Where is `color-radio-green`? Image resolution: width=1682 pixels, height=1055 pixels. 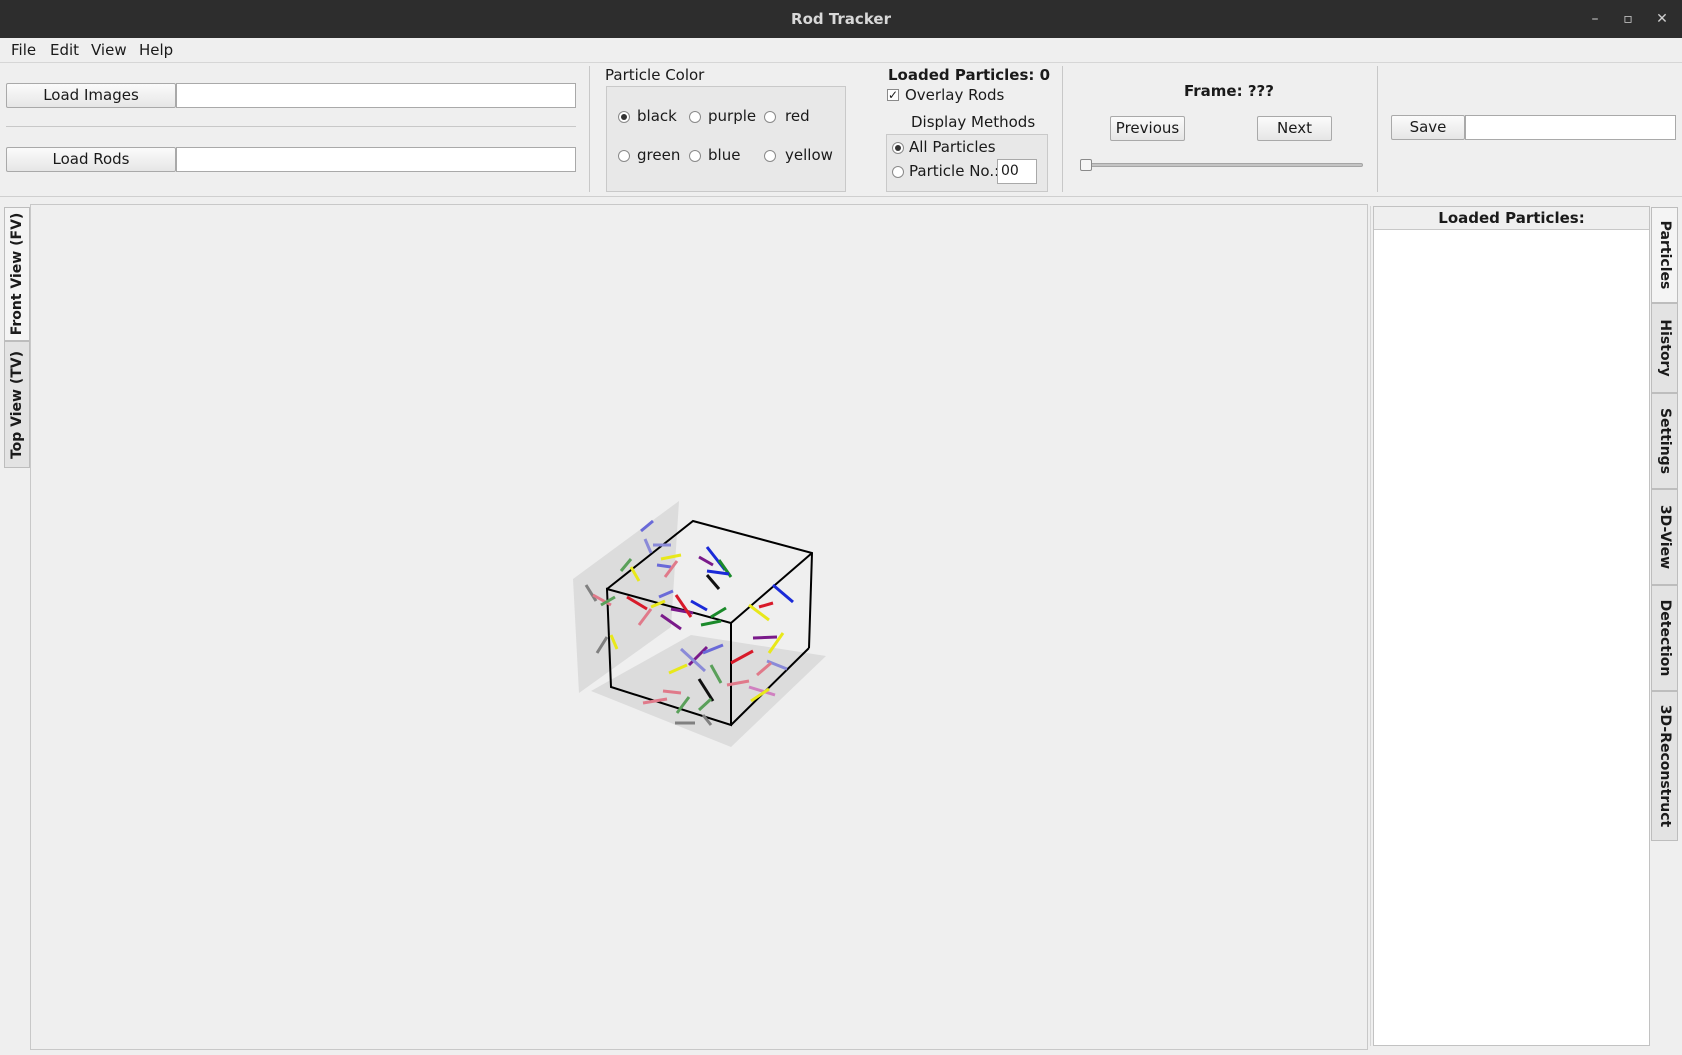 color-radio-green is located at coordinates (624, 156).